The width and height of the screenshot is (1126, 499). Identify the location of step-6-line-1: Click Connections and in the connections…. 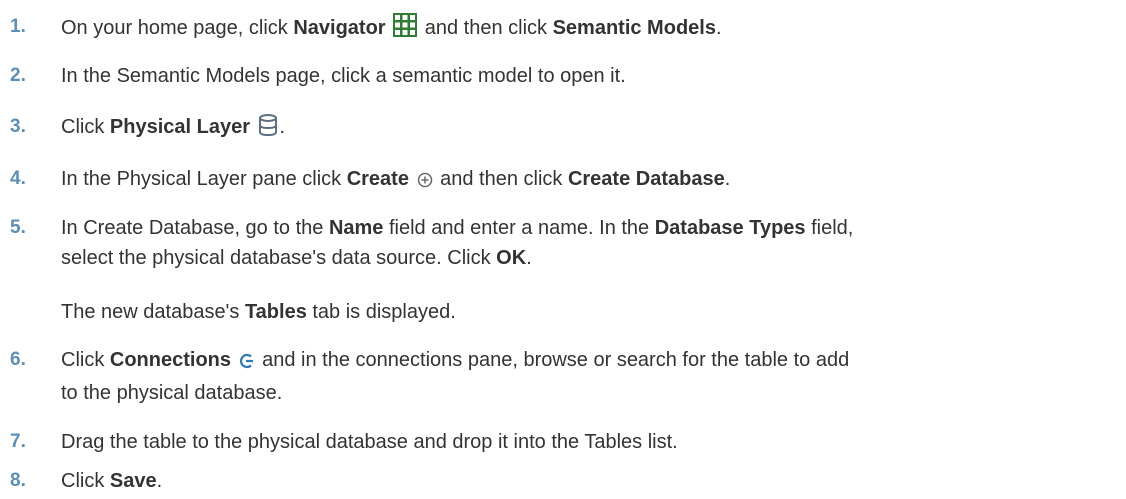
(585, 361).